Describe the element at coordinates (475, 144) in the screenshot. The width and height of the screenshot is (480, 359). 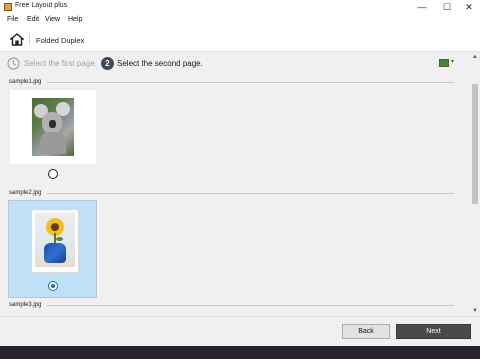
I see `scroll-thumb` at that location.